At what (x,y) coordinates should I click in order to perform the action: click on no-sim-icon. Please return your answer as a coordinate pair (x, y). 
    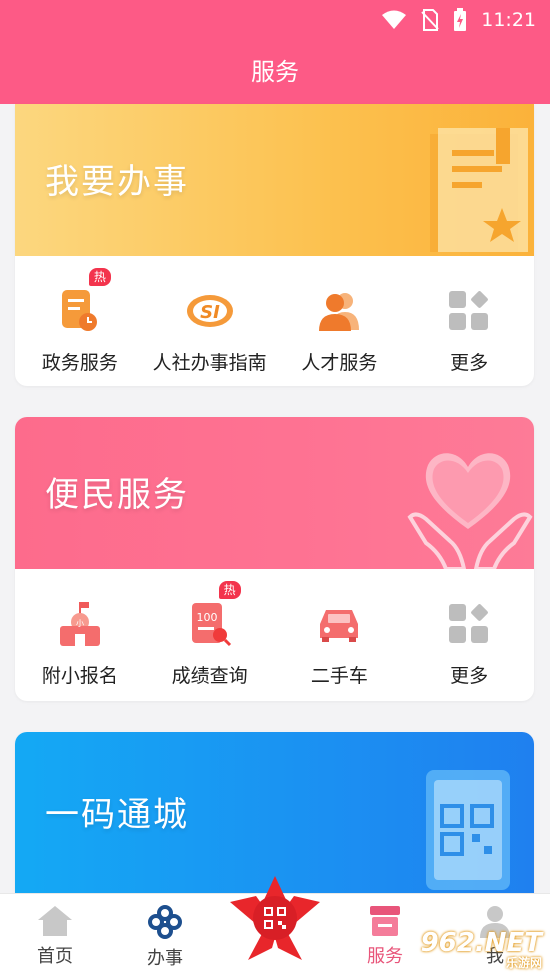
    Looking at the image, I should click on (430, 20).